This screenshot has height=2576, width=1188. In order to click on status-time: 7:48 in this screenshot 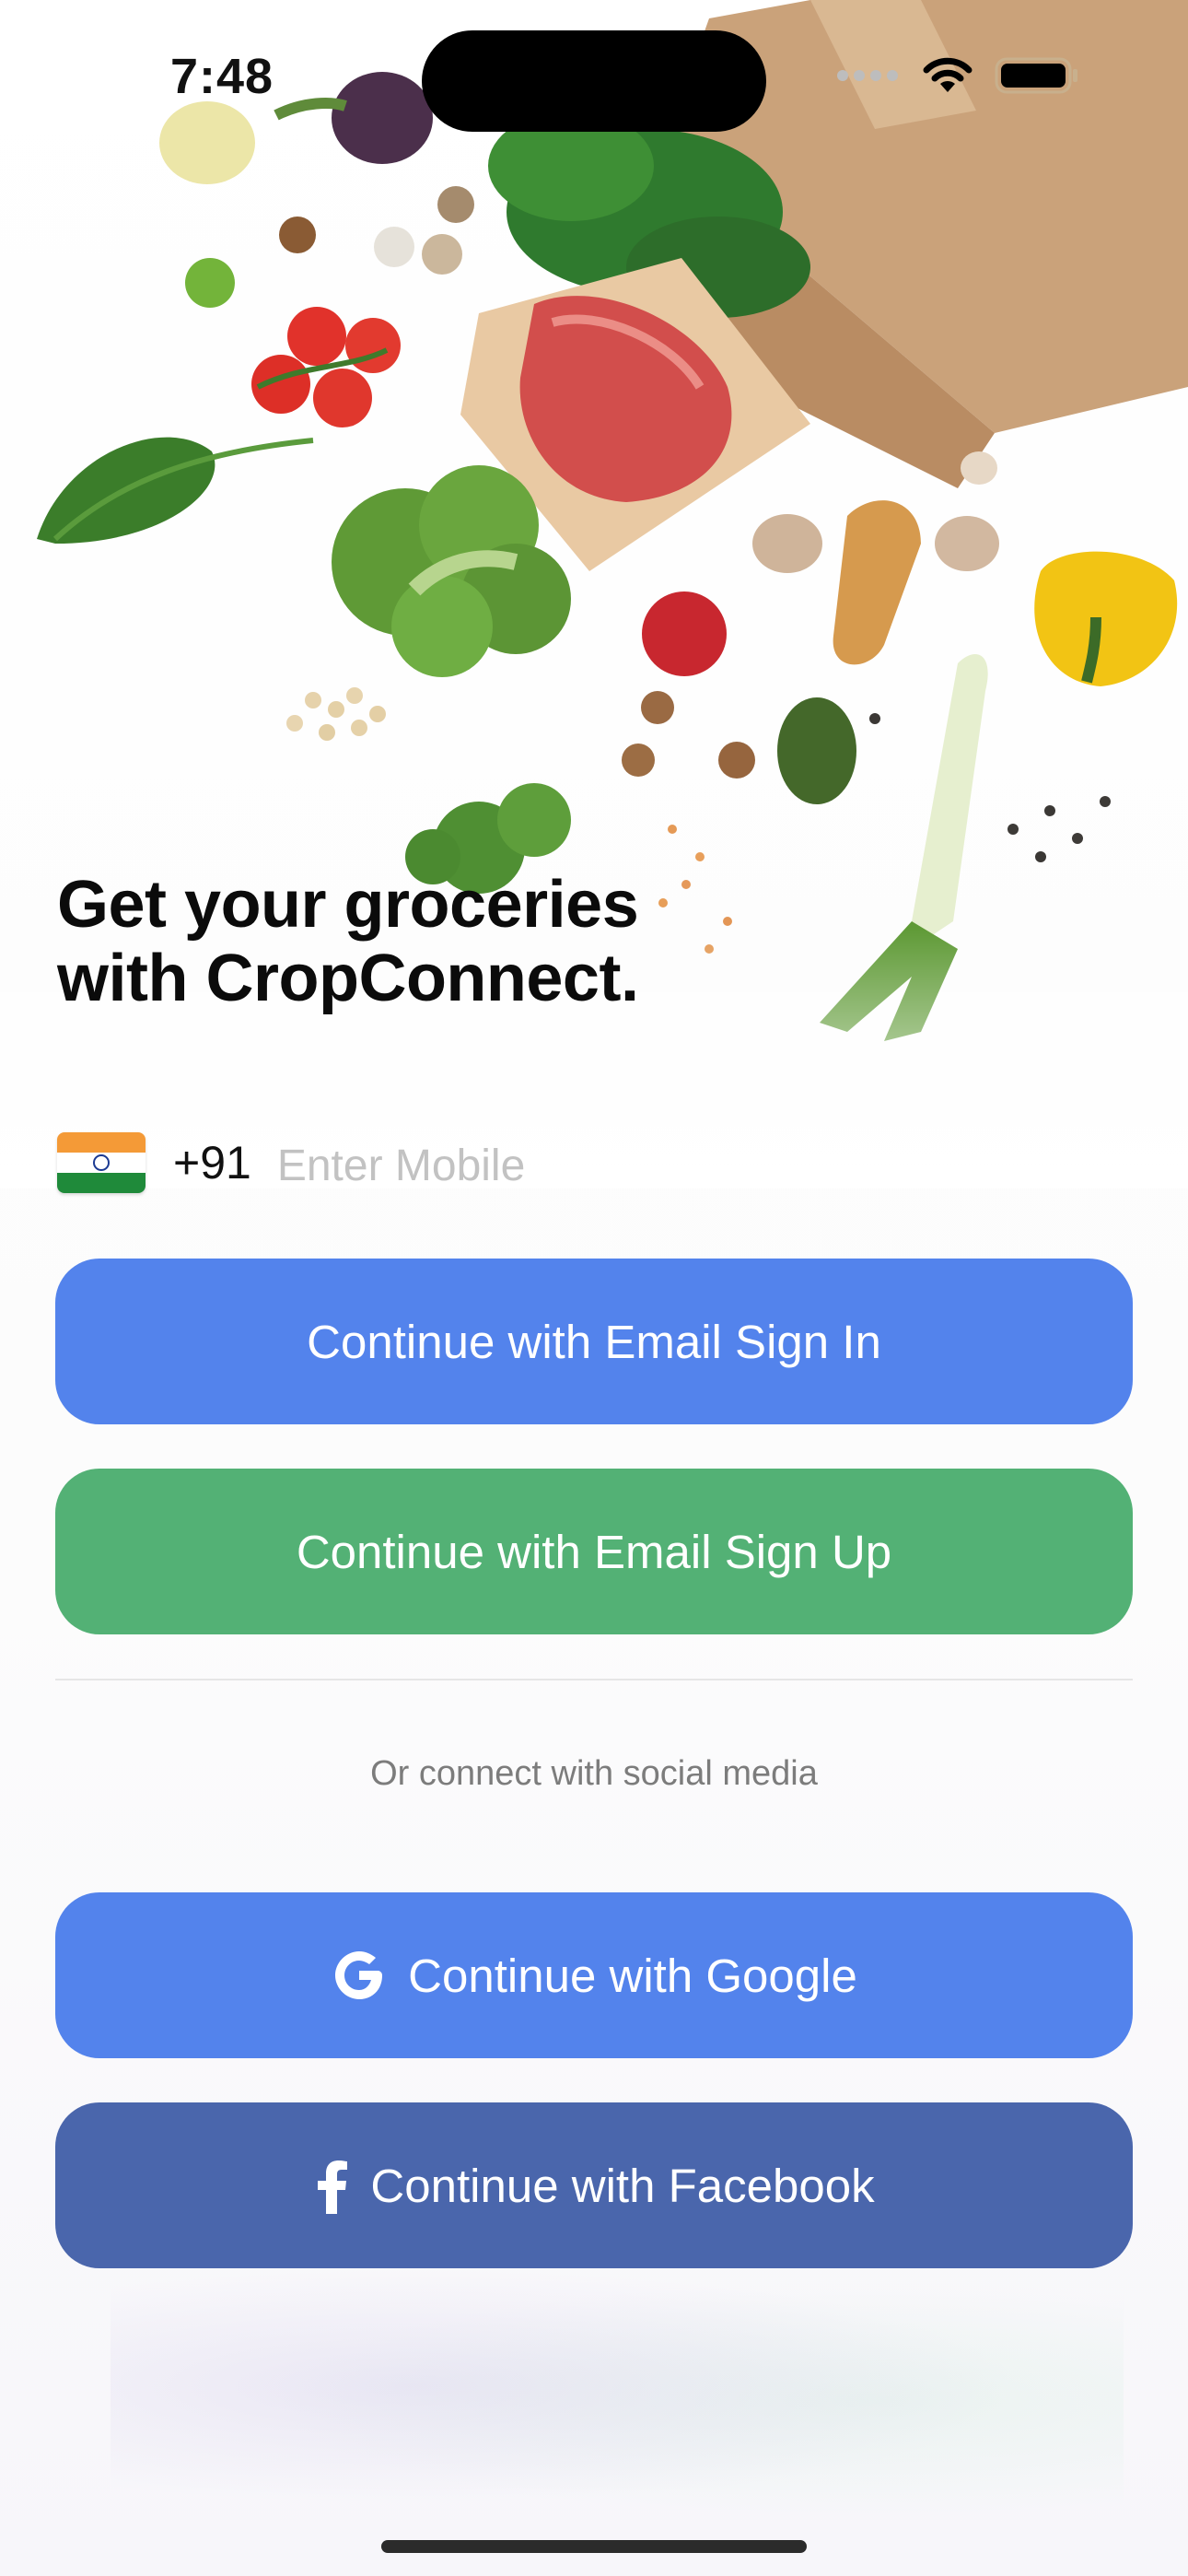, I will do `click(222, 76)`.